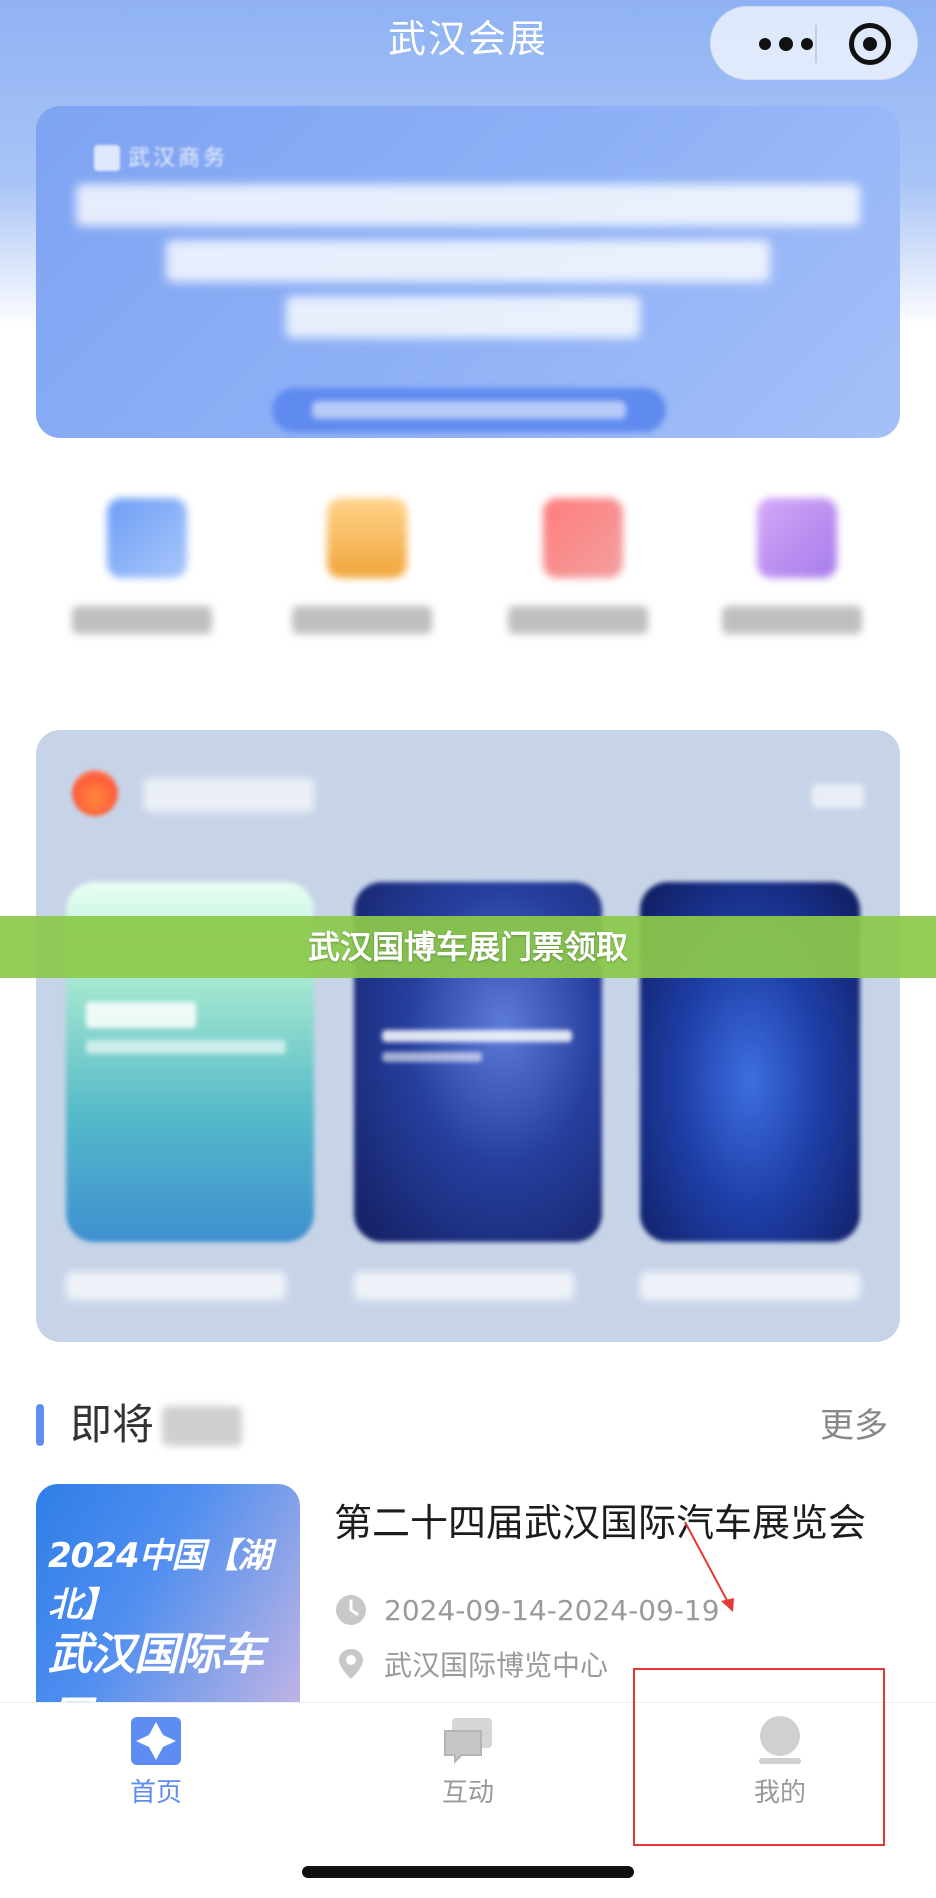 The image size is (936, 1898). What do you see at coordinates (202, 1426) in the screenshot?
I see `upcoming-title-blurred-part` at bounding box center [202, 1426].